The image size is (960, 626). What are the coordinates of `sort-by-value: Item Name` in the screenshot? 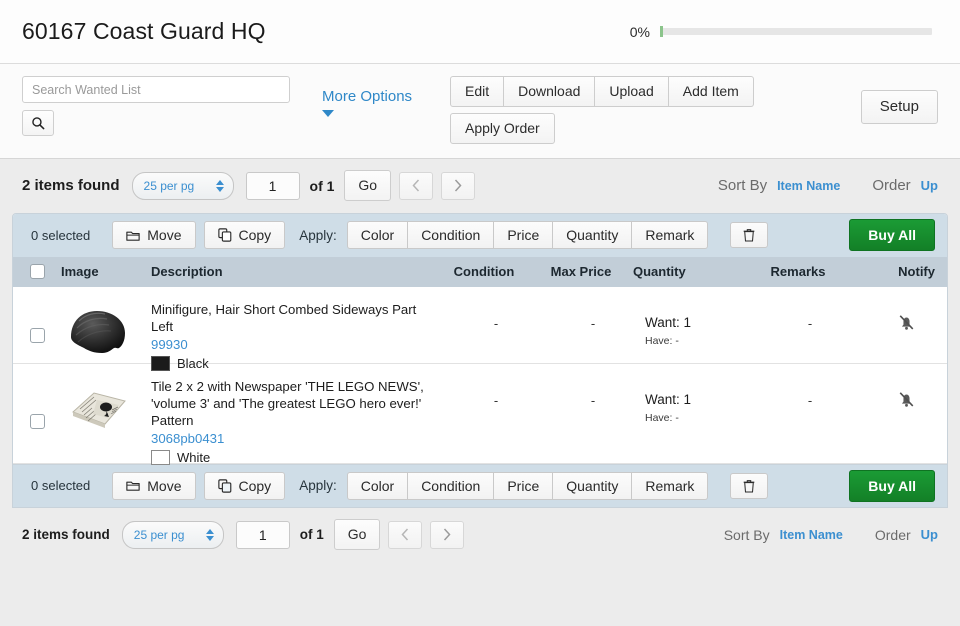 It's located at (808, 186).